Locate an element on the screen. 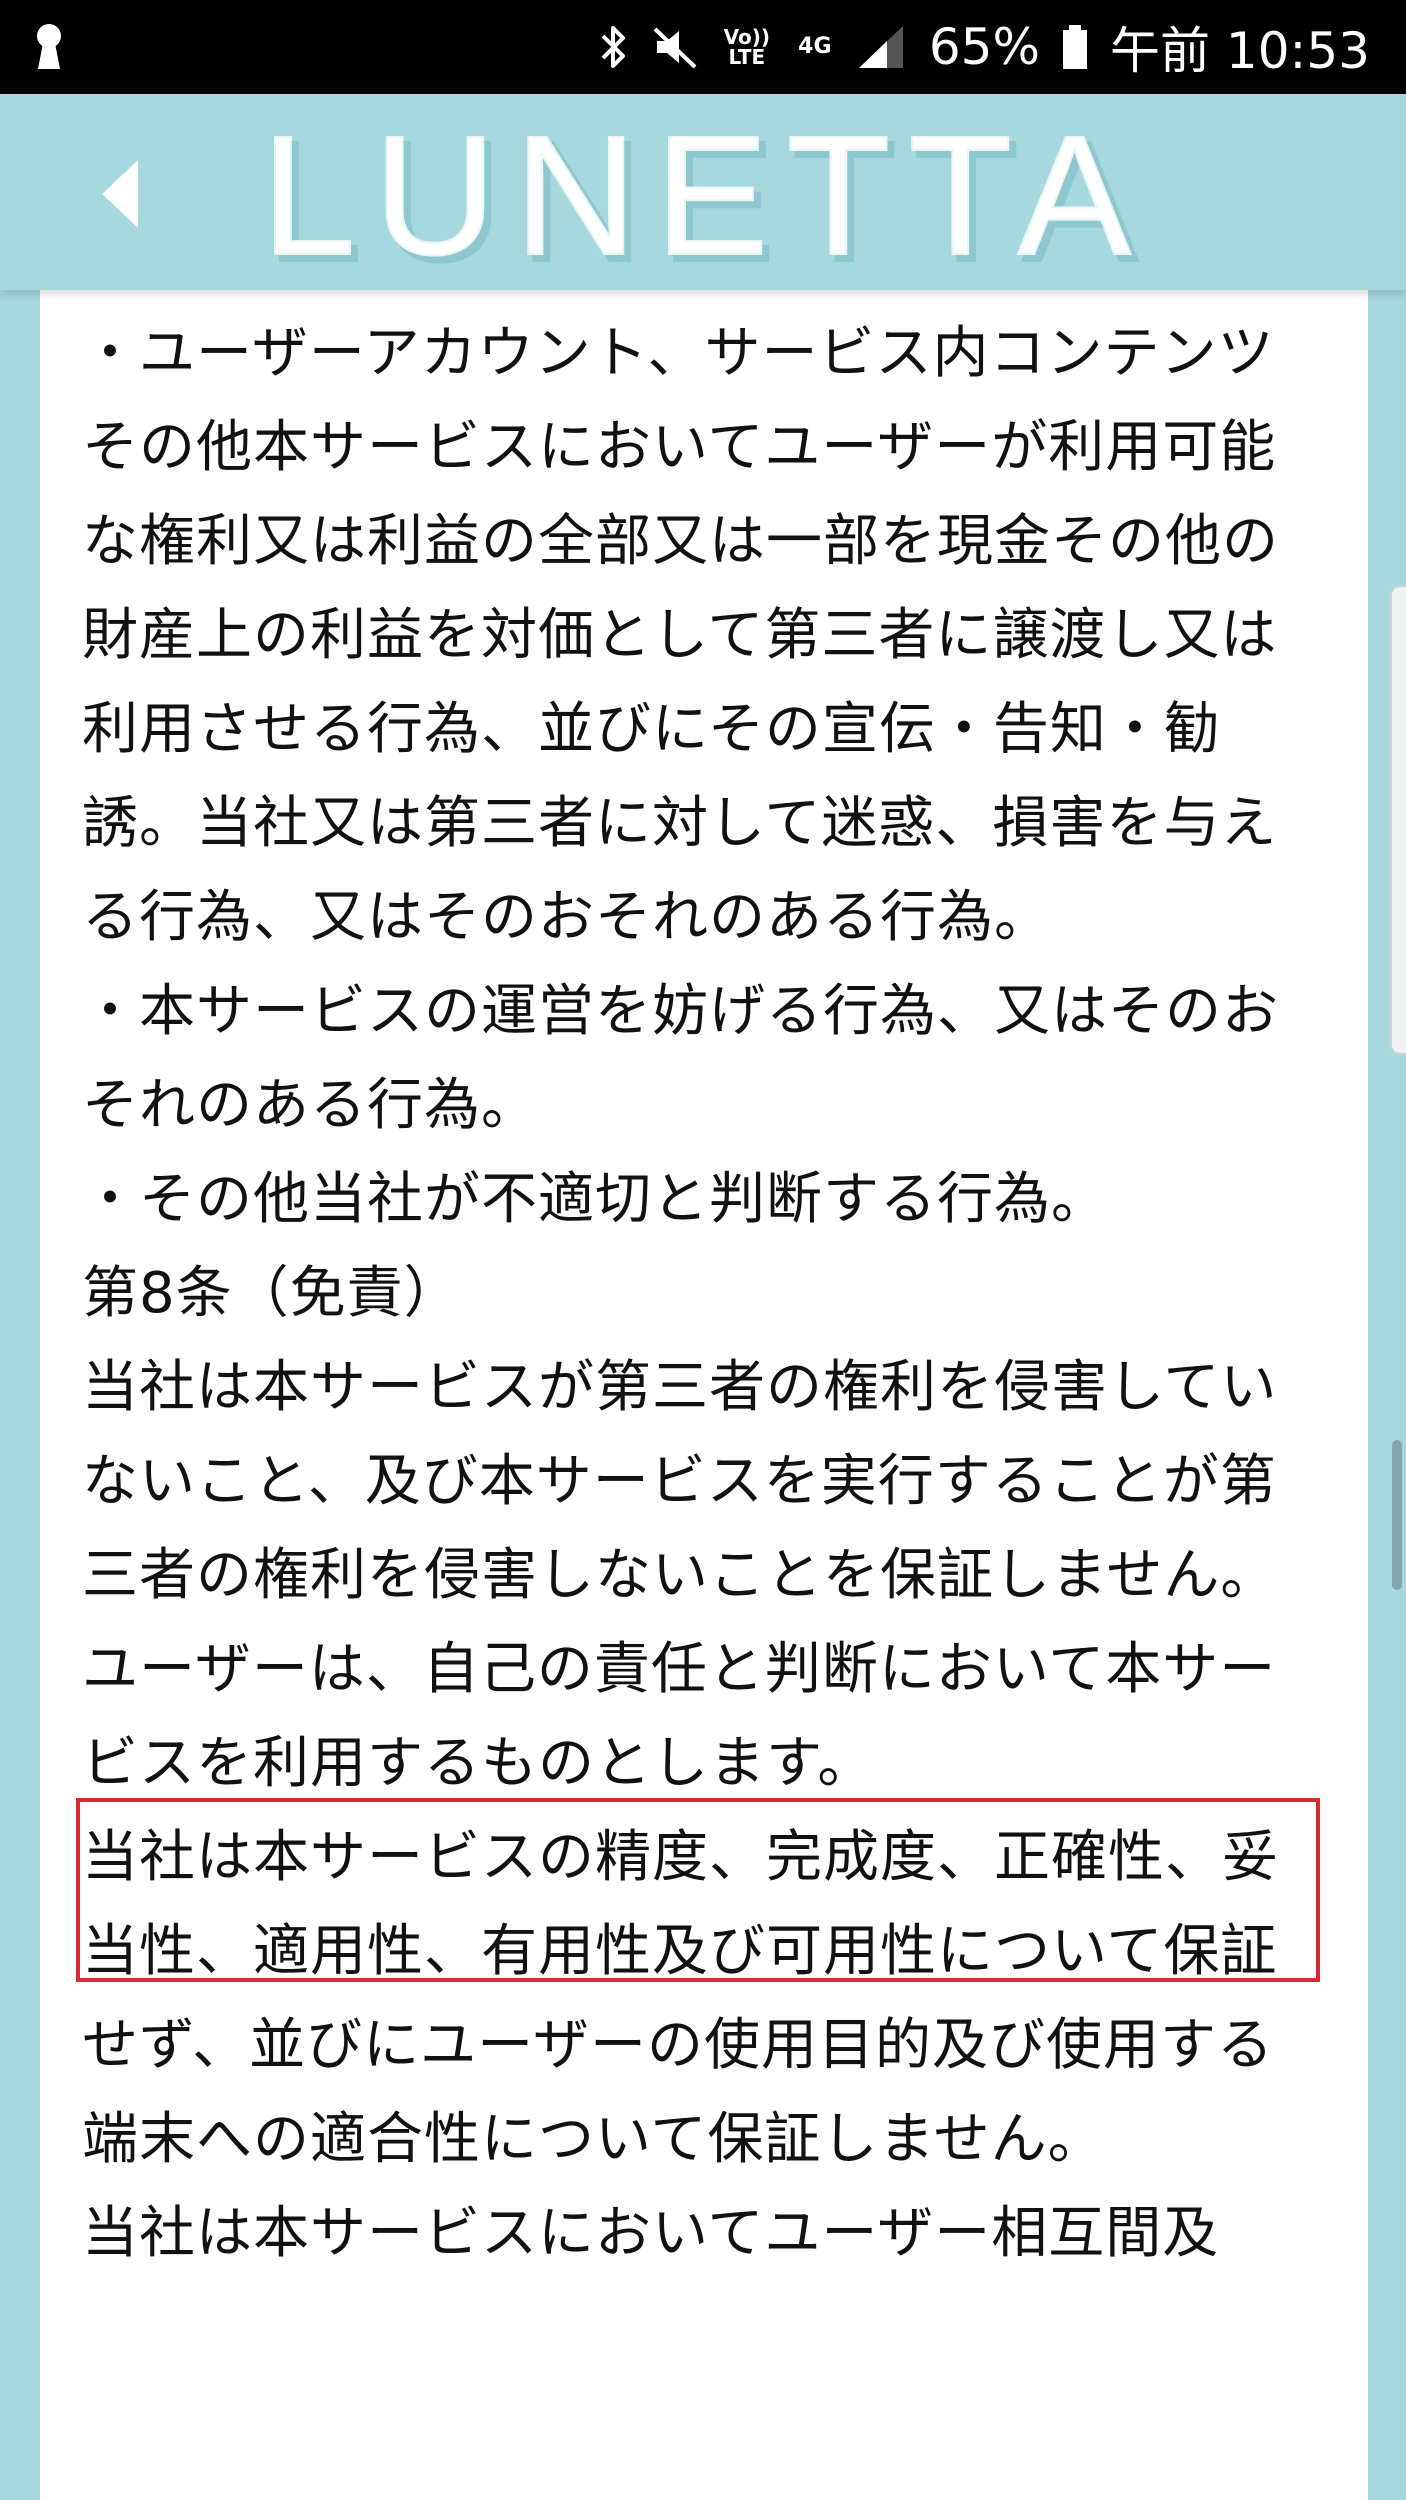  status-left is located at coordinates (49, 47).